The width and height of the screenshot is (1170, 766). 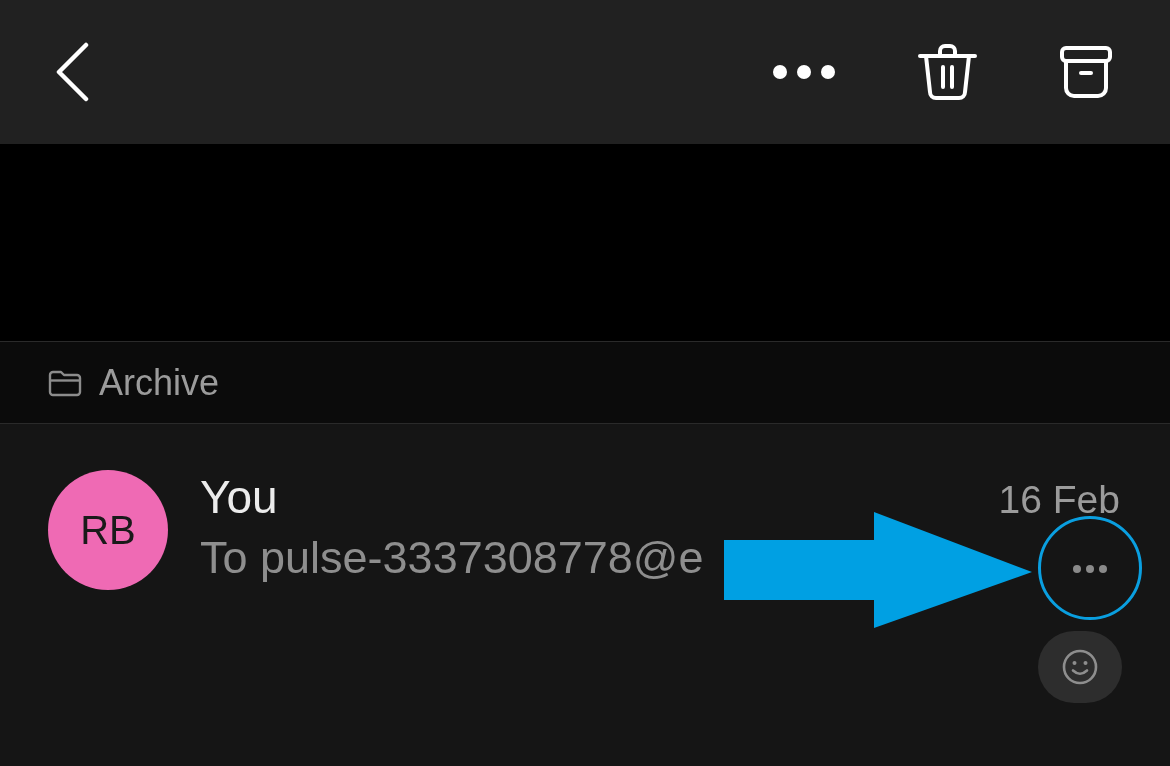 What do you see at coordinates (108, 530) in the screenshot?
I see `avatar: RB` at bounding box center [108, 530].